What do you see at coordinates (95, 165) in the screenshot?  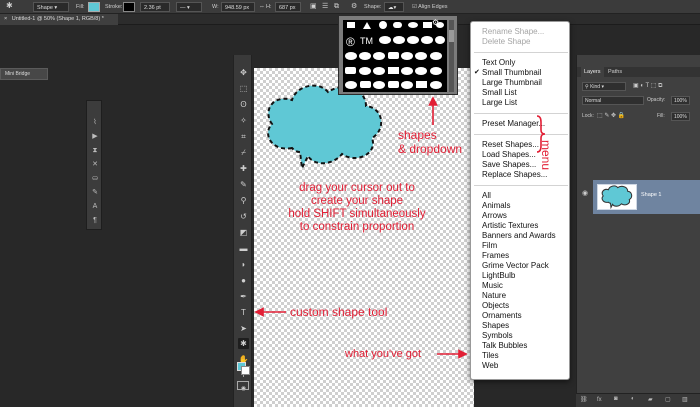 I see `adjustments-icon: ✕` at bounding box center [95, 165].